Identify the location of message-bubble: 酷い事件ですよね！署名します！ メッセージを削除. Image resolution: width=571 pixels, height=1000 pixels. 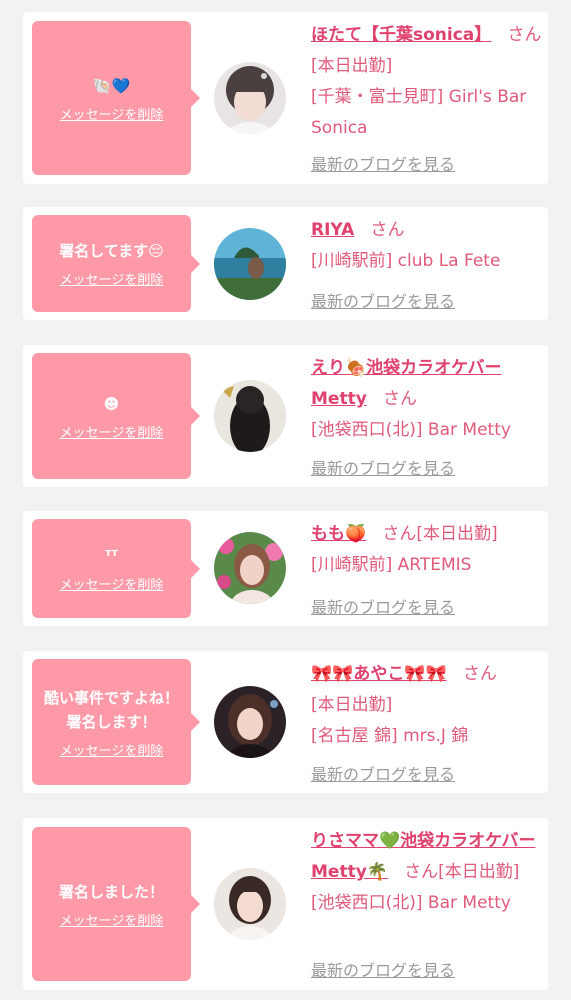
(116, 722).